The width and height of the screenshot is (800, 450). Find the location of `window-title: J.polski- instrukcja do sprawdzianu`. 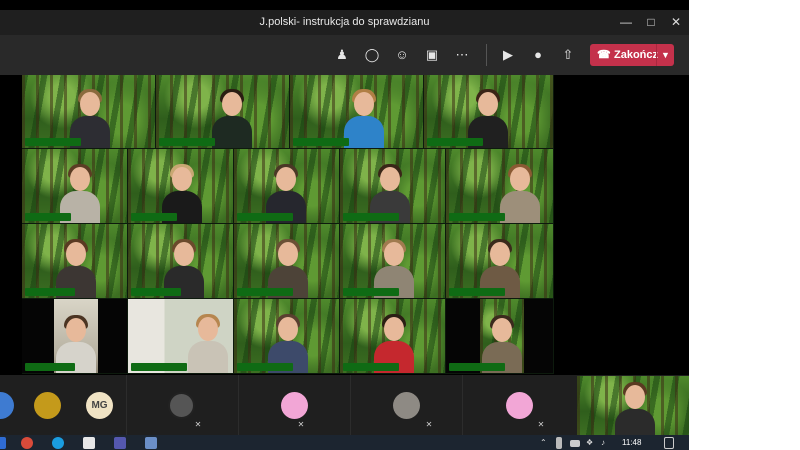

window-title: J.polski- instrukcja do sprawdzianu is located at coordinates (344, 22).